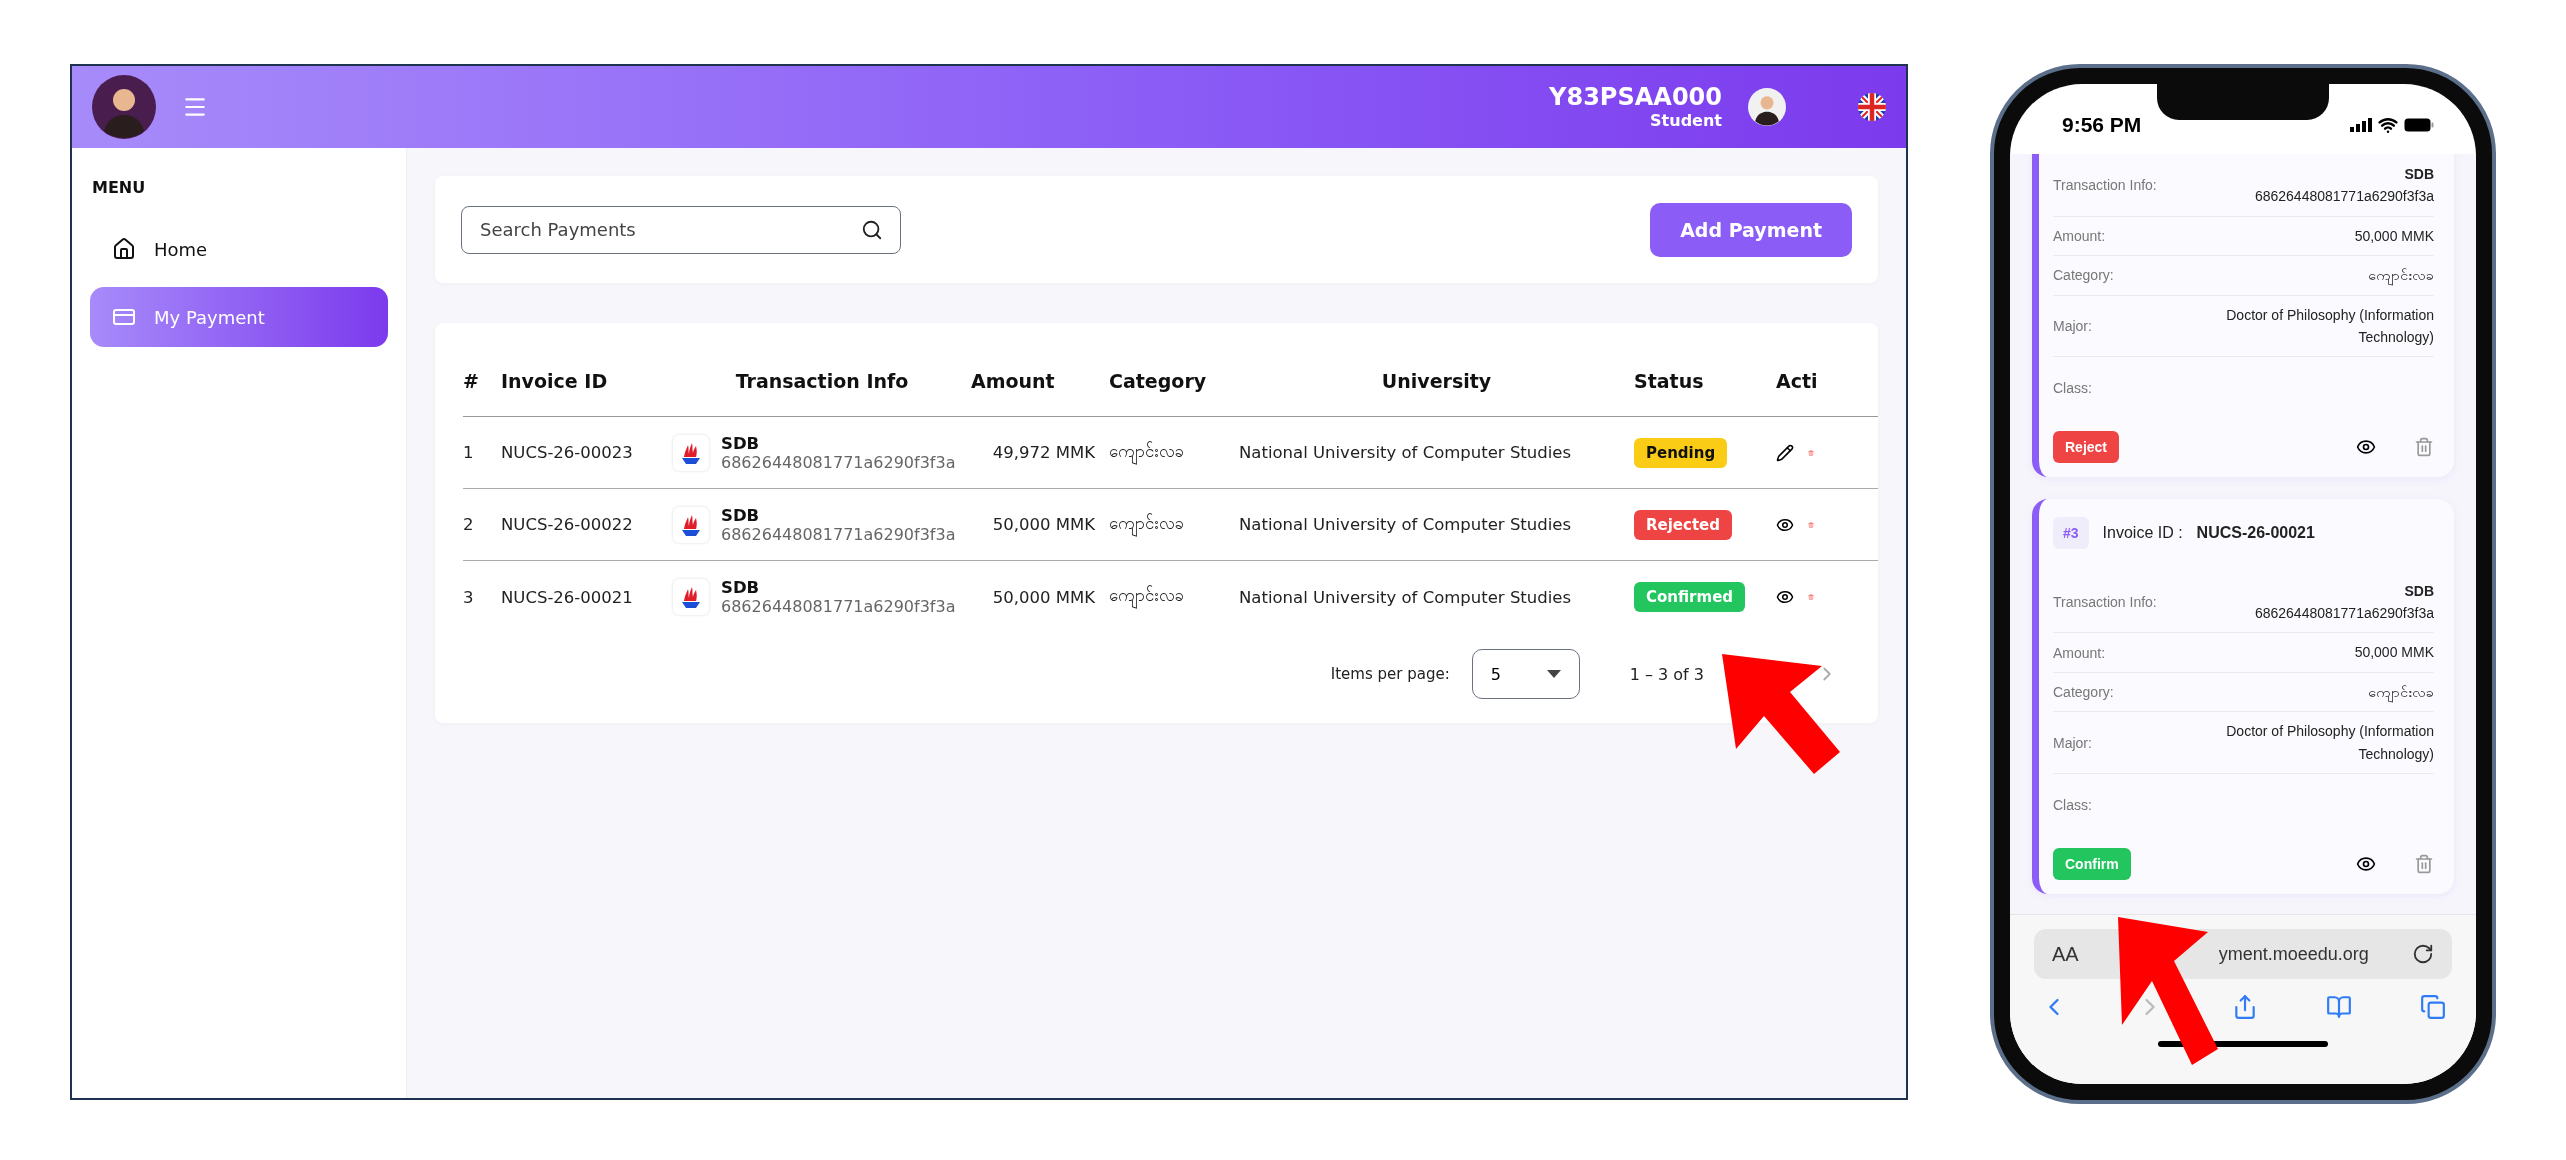 The height and width of the screenshot is (1160, 2566). Describe the element at coordinates (1436, 380) in the screenshot. I see `column-header: University` at that location.